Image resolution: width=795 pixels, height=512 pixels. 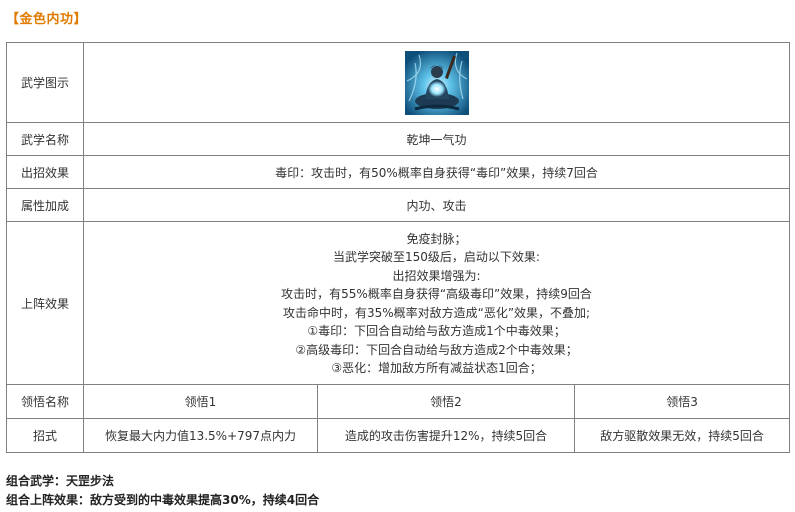 What do you see at coordinates (436, 331) in the screenshot?
I see `deploy-line: ①毒印：下回合自动给与敌方造成1个中毒效果；` at bounding box center [436, 331].